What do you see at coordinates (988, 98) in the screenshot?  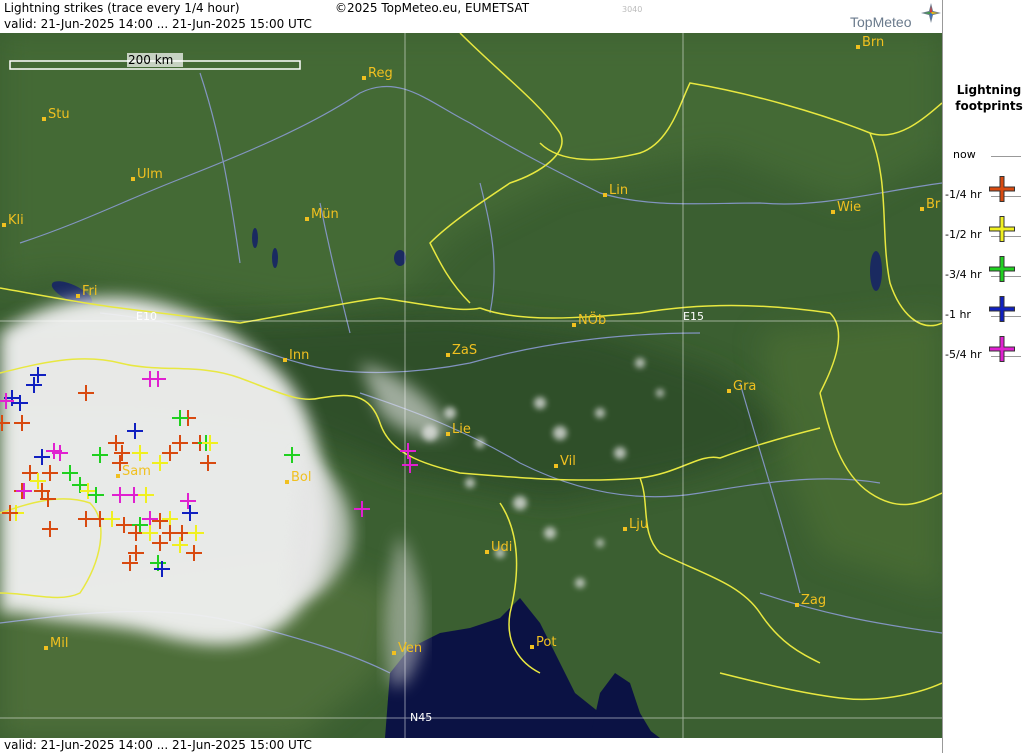 I see `legend-title: Lightning footprints` at bounding box center [988, 98].